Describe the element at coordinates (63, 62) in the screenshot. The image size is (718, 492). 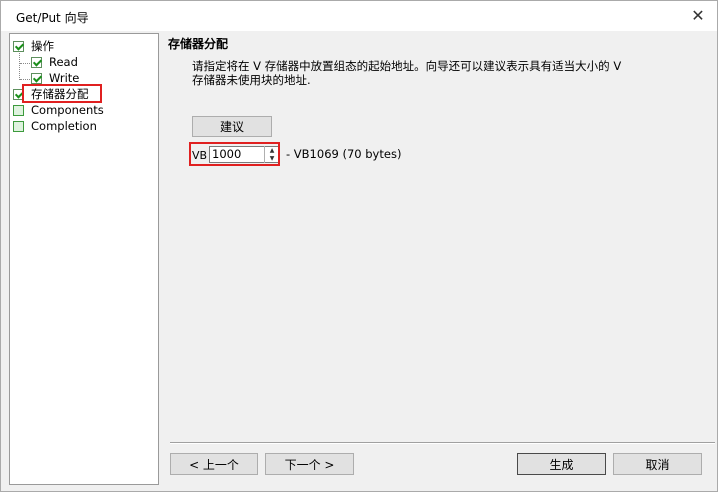
I see `tree-item-label: Read` at that location.